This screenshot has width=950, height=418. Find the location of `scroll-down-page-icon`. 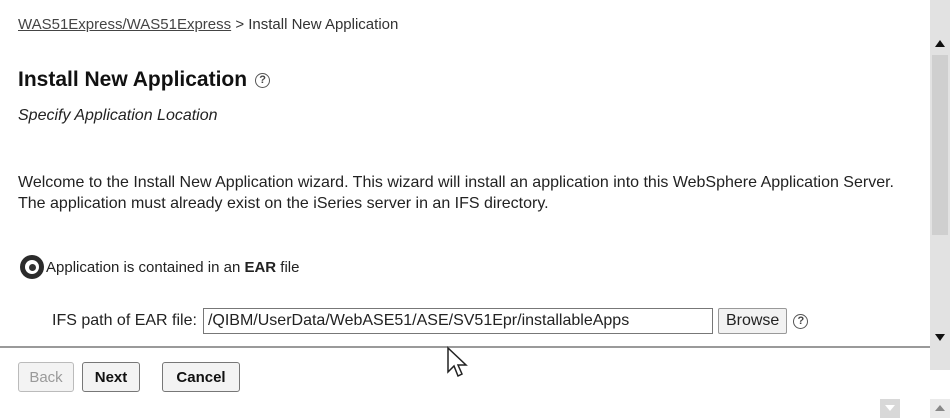

scroll-down-page-icon is located at coordinates (890, 408).